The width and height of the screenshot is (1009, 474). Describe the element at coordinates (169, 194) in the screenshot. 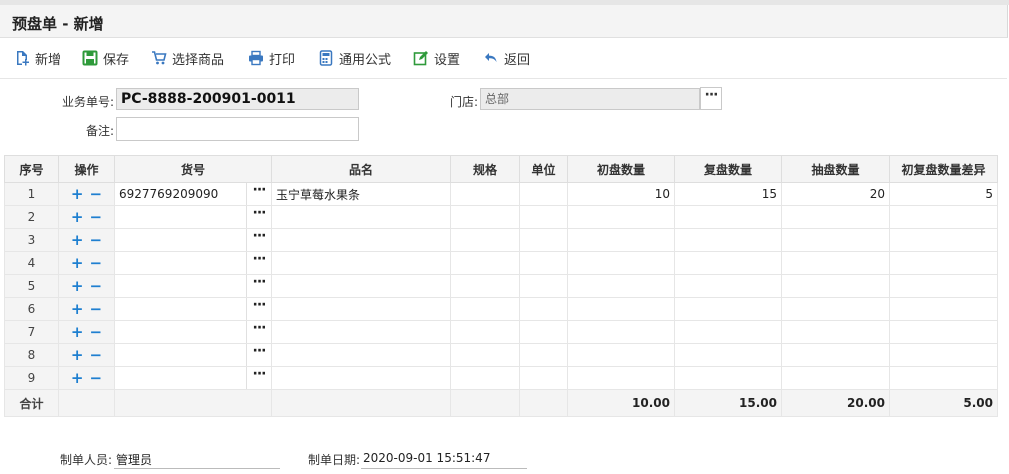

I see `row-code: 6927769209090` at that location.